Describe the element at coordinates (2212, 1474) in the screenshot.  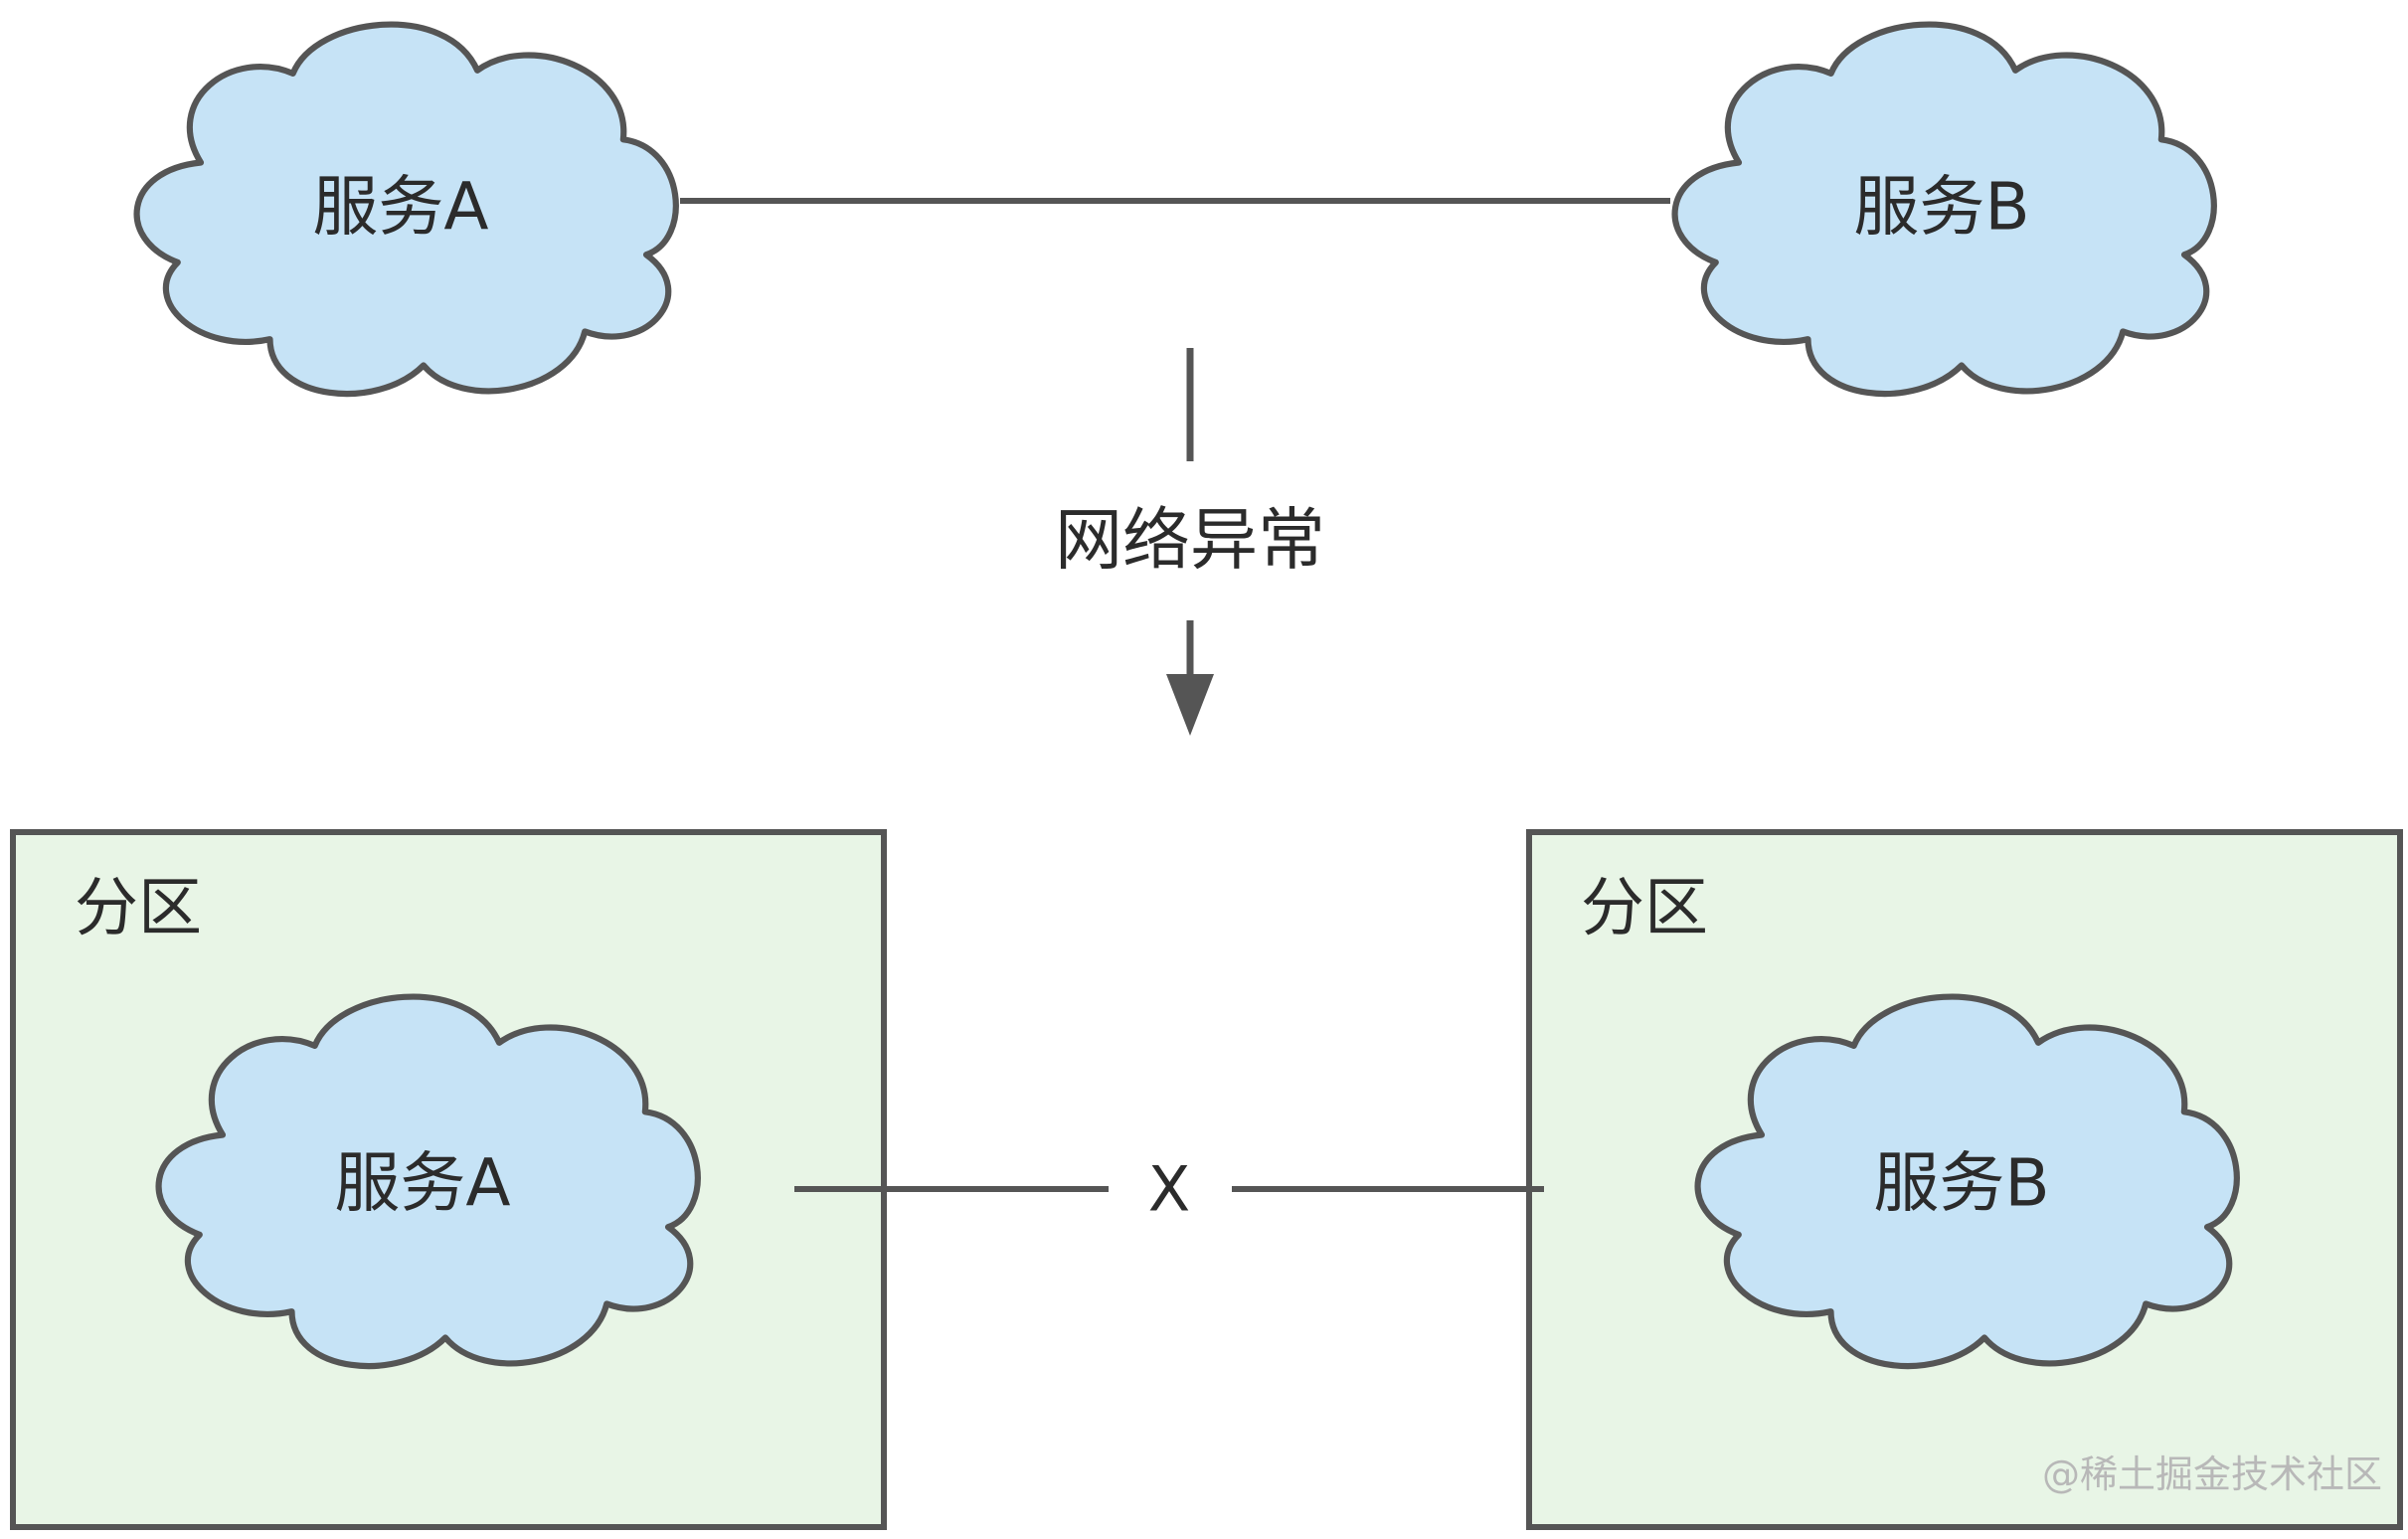
I see `watermark: @稀土掘金技术社区` at that location.